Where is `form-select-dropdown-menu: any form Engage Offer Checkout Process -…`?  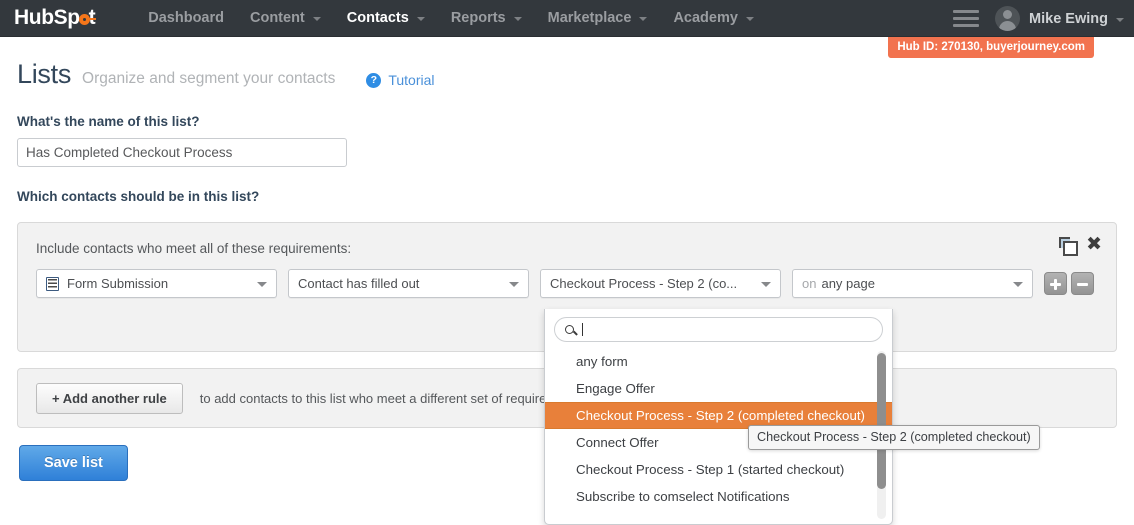 form-select-dropdown-menu: any form Engage Offer Checkout Process -… is located at coordinates (718, 417).